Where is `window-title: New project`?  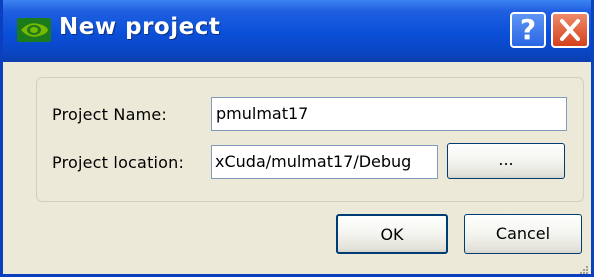 window-title: New project is located at coordinates (140, 27).